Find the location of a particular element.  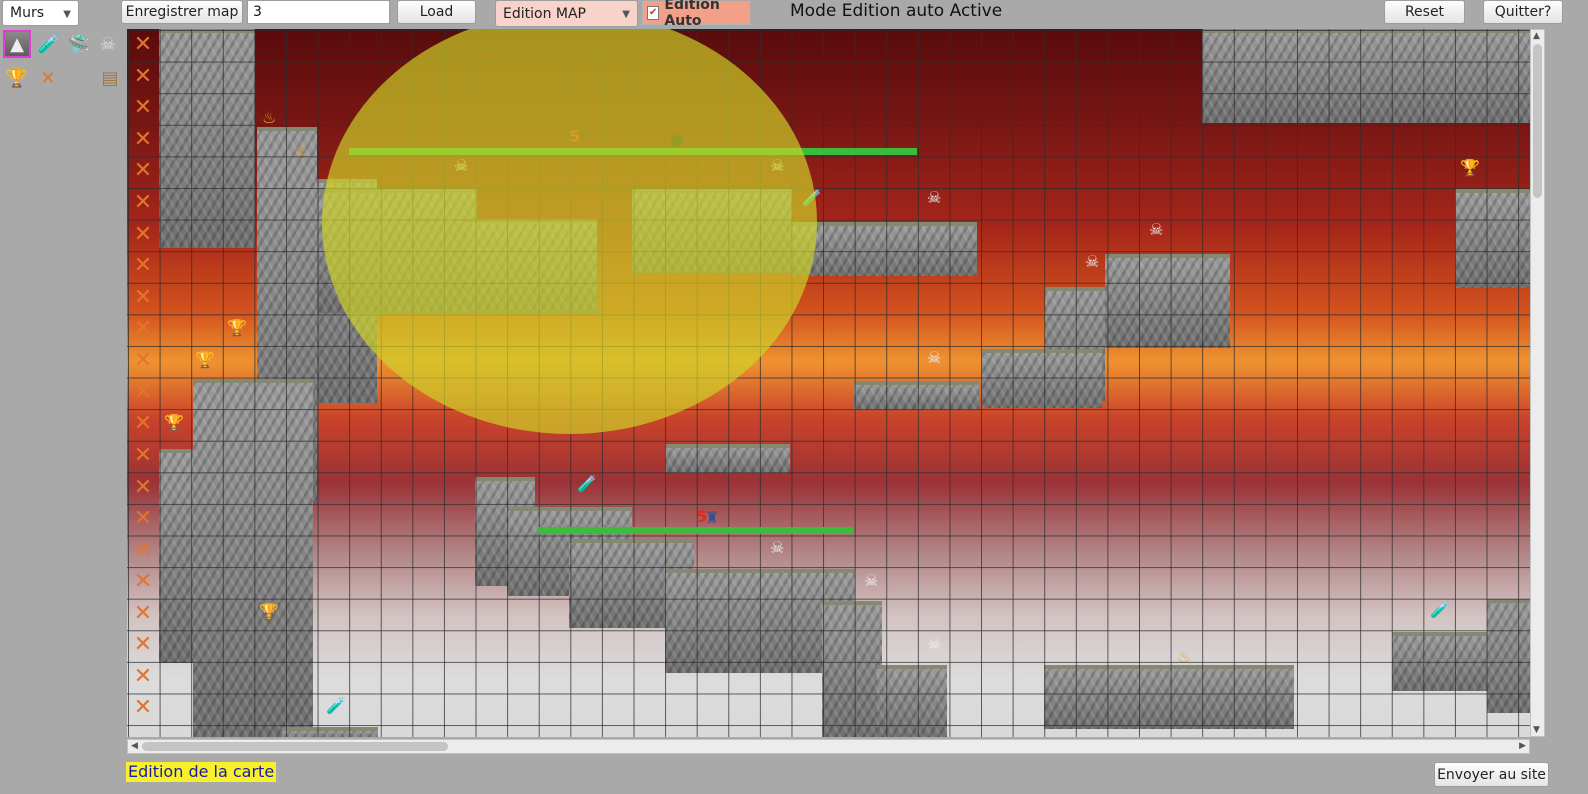

horizontal-scrollbar: ◀ ▶ is located at coordinates (828, 746).